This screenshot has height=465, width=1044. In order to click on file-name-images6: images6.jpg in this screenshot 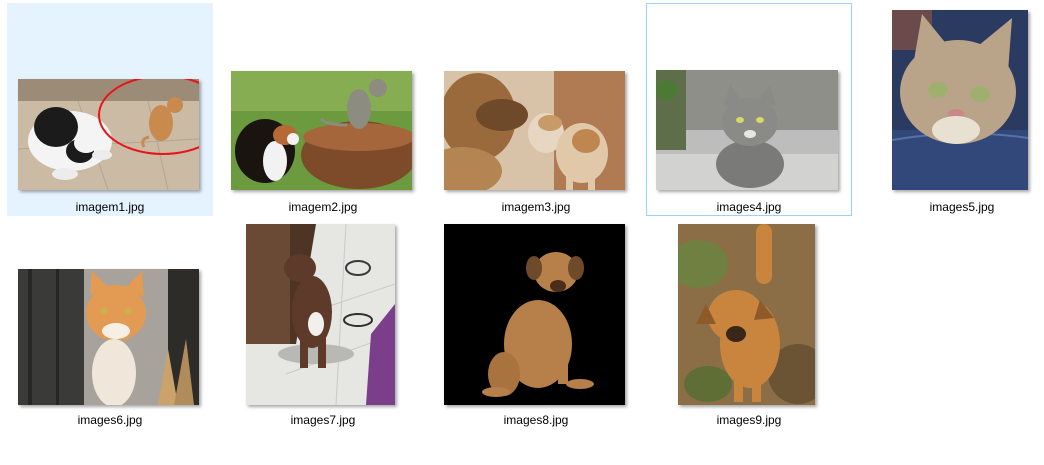, I will do `click(110, 420)`.